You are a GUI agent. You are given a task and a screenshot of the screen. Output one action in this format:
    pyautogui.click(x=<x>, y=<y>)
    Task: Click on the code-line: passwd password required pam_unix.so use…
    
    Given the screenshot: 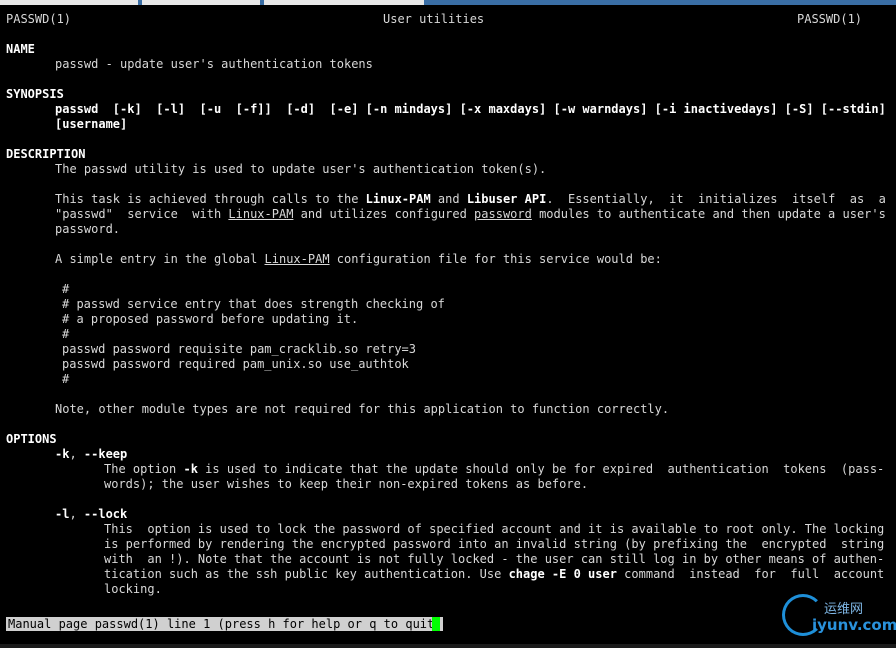 What is the action you would take?
    pyautogui.click(x=235, y=364)
    